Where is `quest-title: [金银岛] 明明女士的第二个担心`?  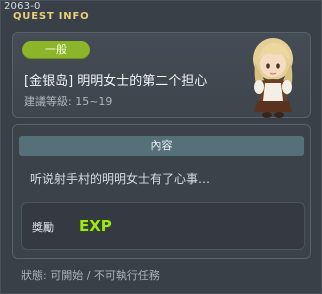
quest-title: [金银岛] 明明女士的第二个担心 is located at coordinates (116, 81).